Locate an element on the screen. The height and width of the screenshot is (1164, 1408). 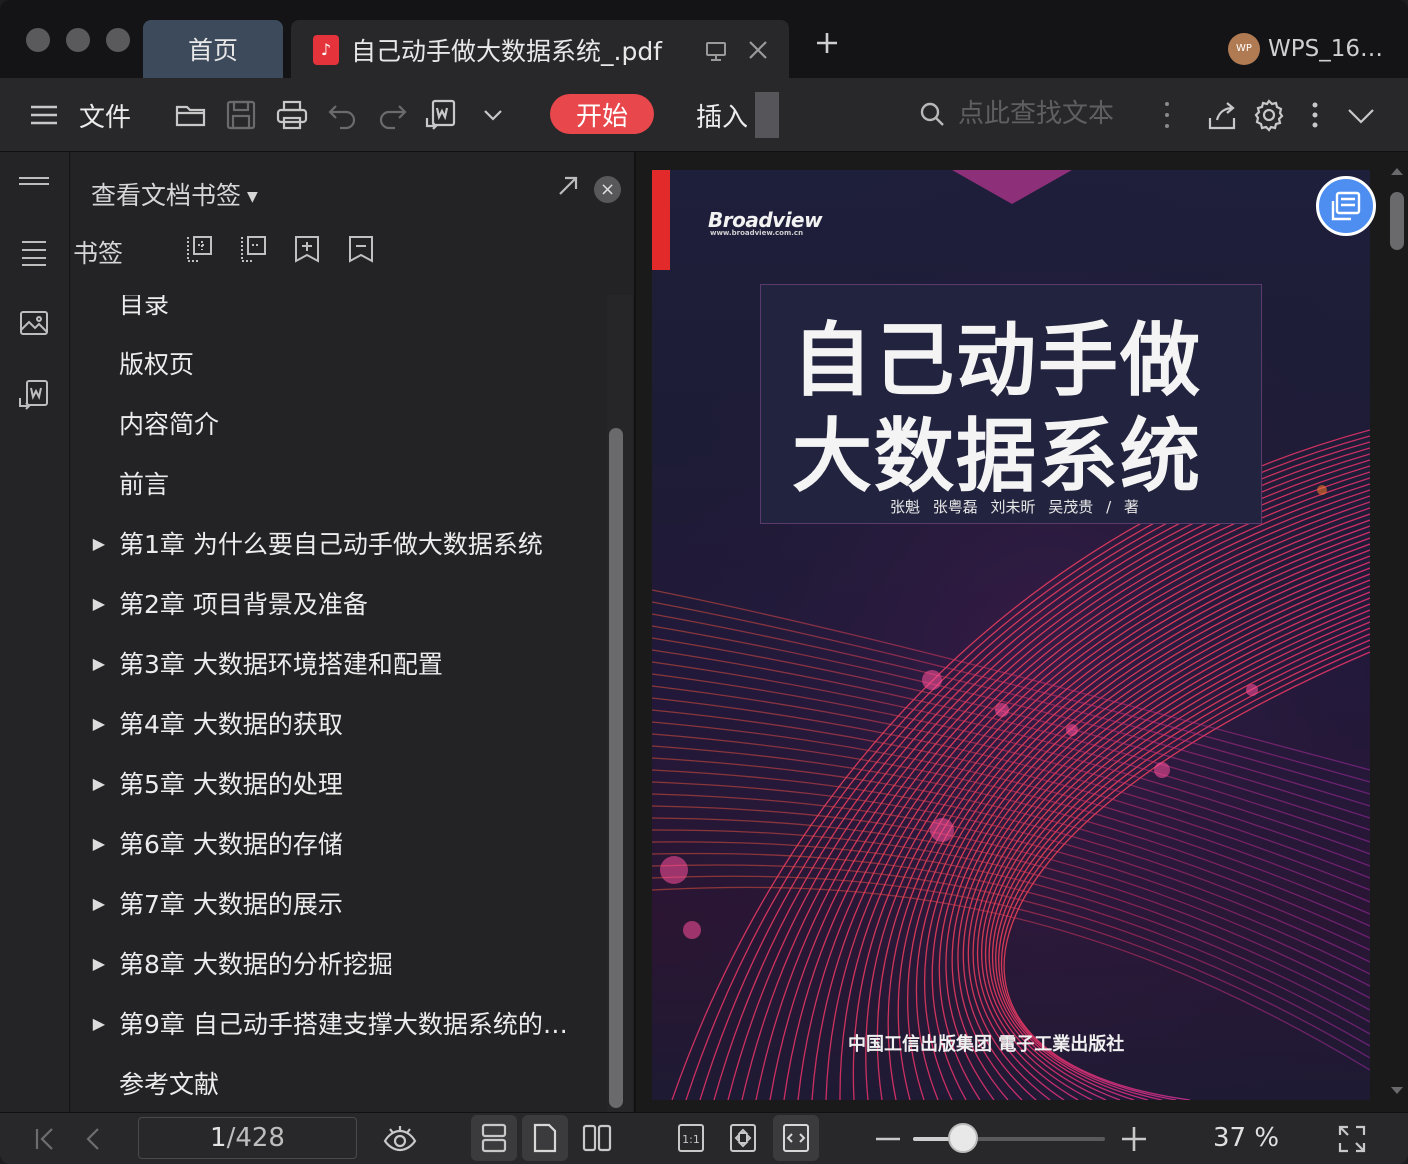
window-close-light is located at coordinates (38, 40).